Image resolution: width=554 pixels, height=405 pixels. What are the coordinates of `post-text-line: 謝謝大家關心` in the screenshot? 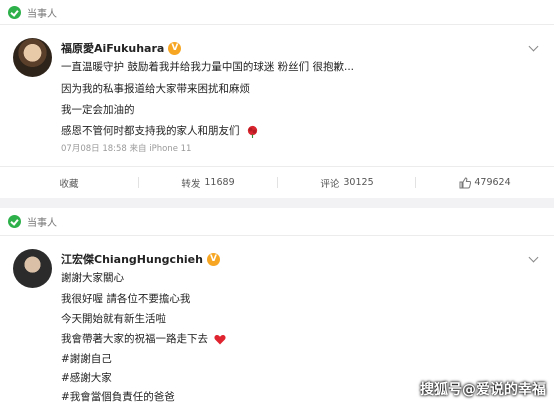 It's located at (92, 278).